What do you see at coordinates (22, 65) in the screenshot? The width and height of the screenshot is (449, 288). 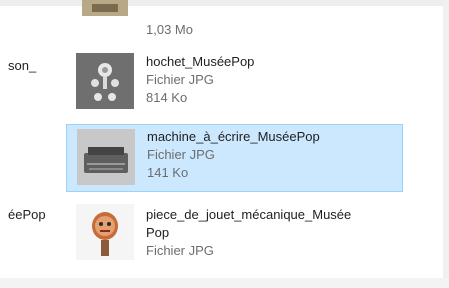 I see `left-column-label: son_` at bounding box center [22, 65].